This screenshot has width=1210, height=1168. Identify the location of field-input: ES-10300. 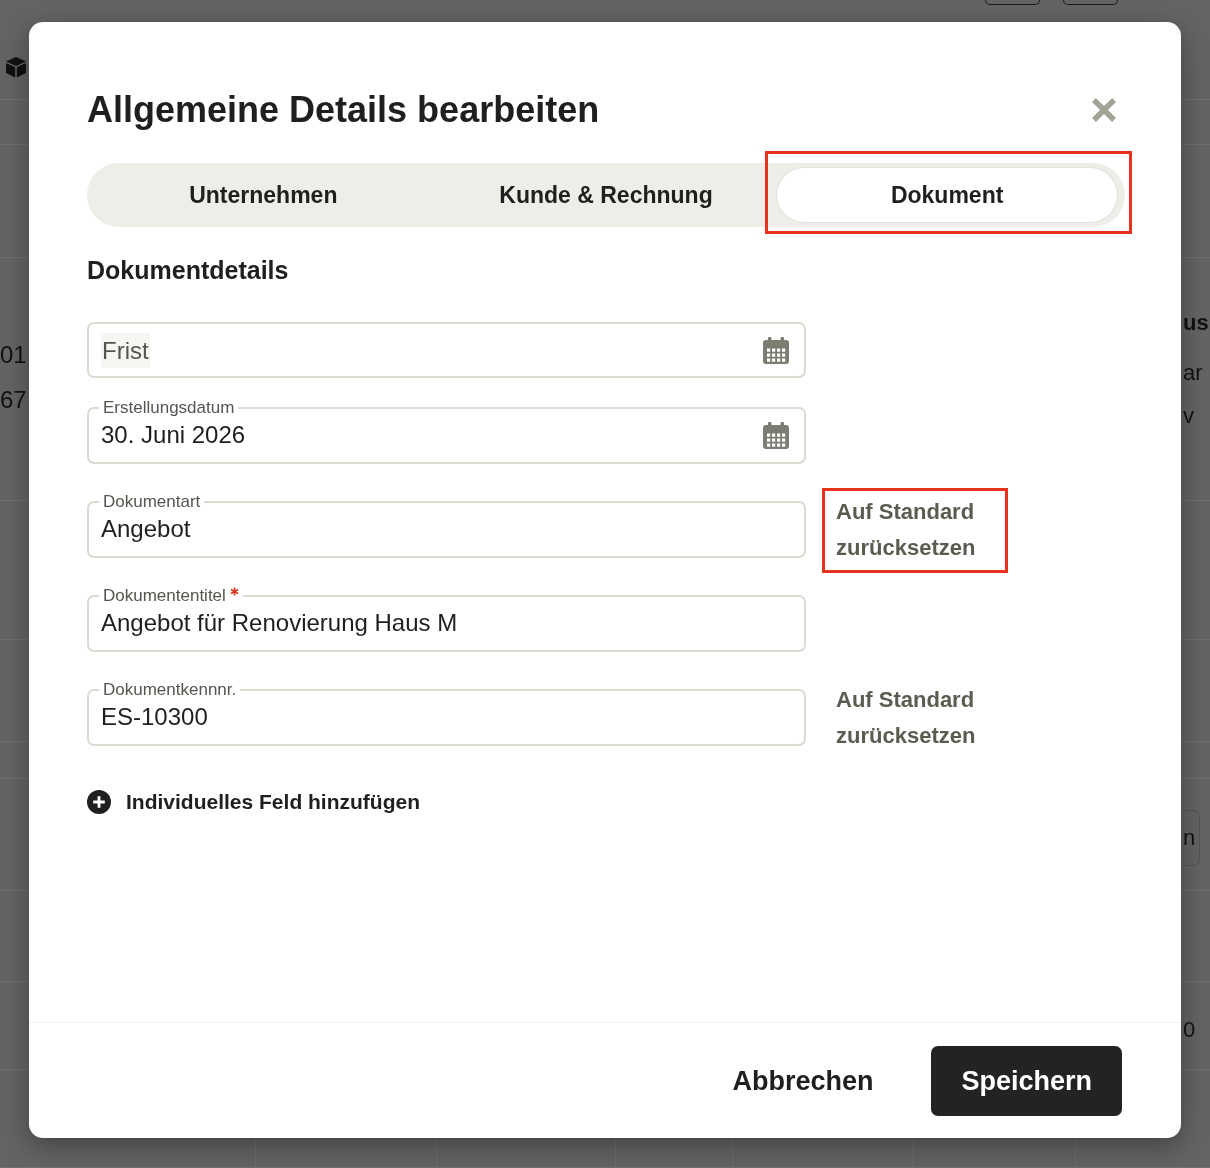
(445, 717).